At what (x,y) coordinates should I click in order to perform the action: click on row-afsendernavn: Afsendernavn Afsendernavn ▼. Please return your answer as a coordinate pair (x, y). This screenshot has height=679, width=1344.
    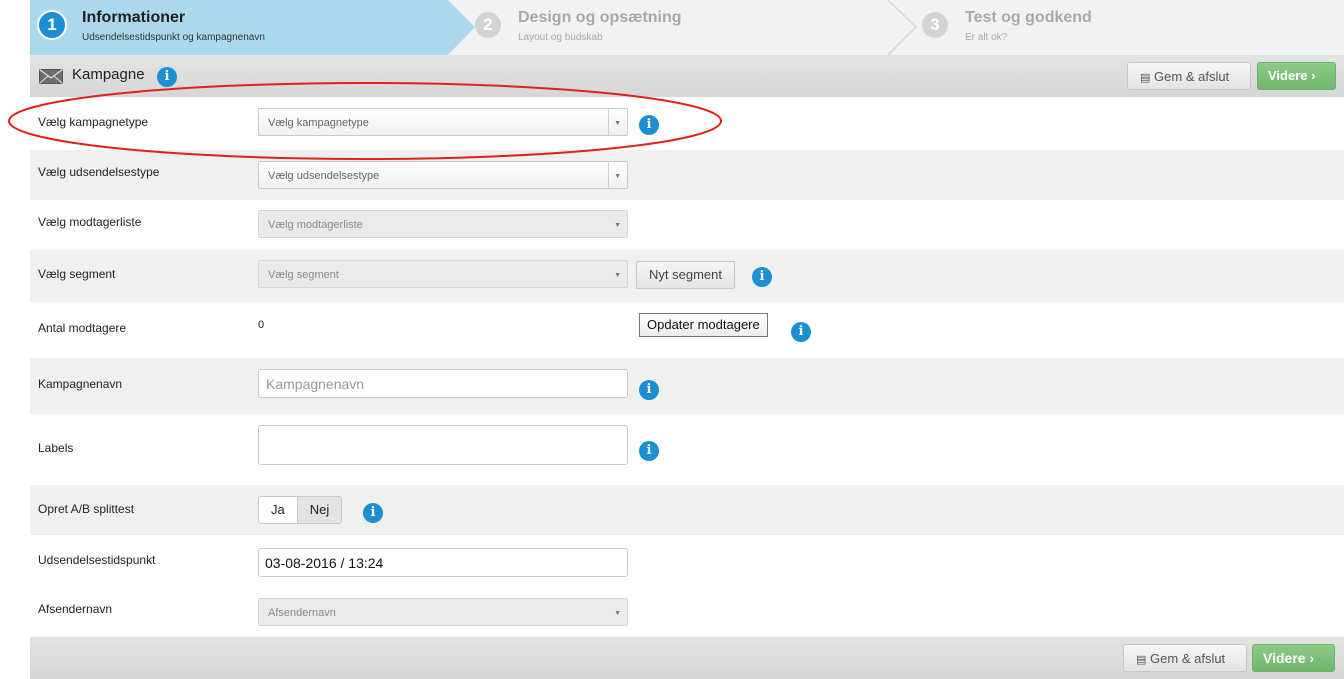
    Looking at the image, I should click on (687, 612).